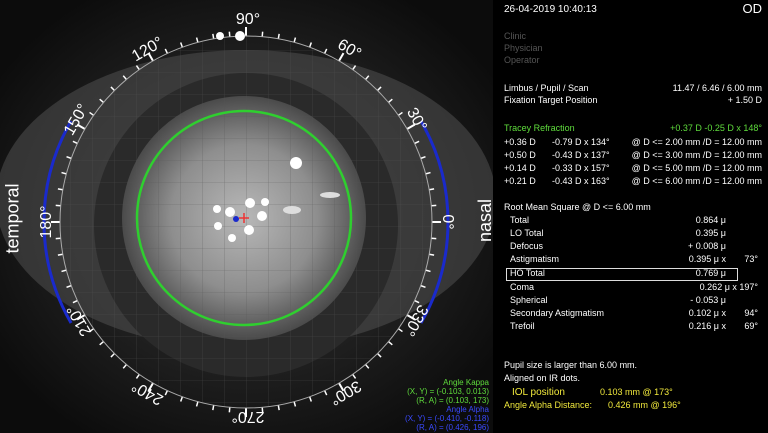 This screenshot has height=433, width=768. Describe the element at coordinates (538, 392) in the screenshot. I see `iol-label: IOL position` at that location.